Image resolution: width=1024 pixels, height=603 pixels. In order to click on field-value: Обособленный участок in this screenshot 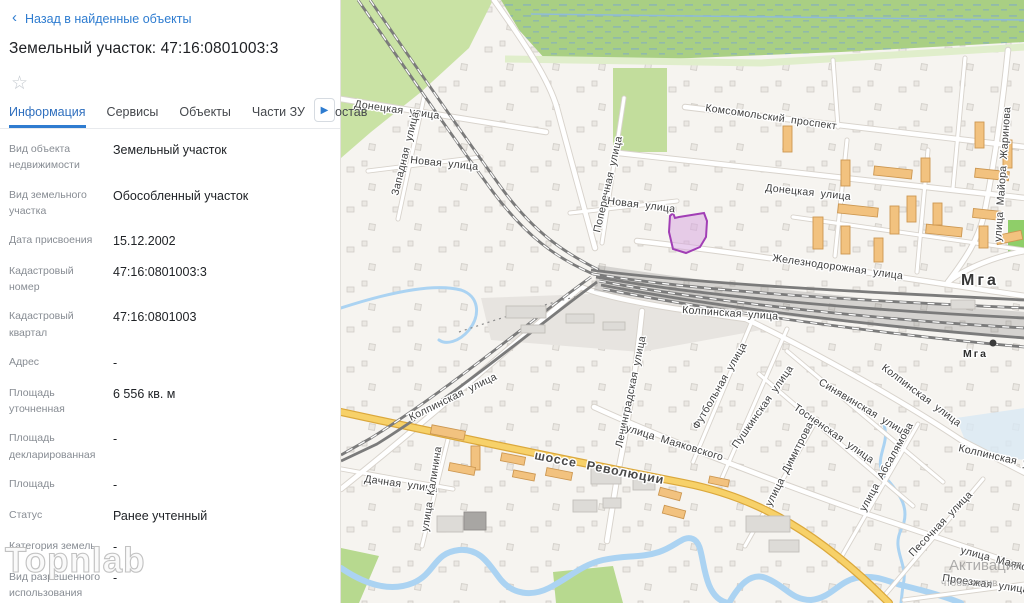, I will do `click(181, 195)`.